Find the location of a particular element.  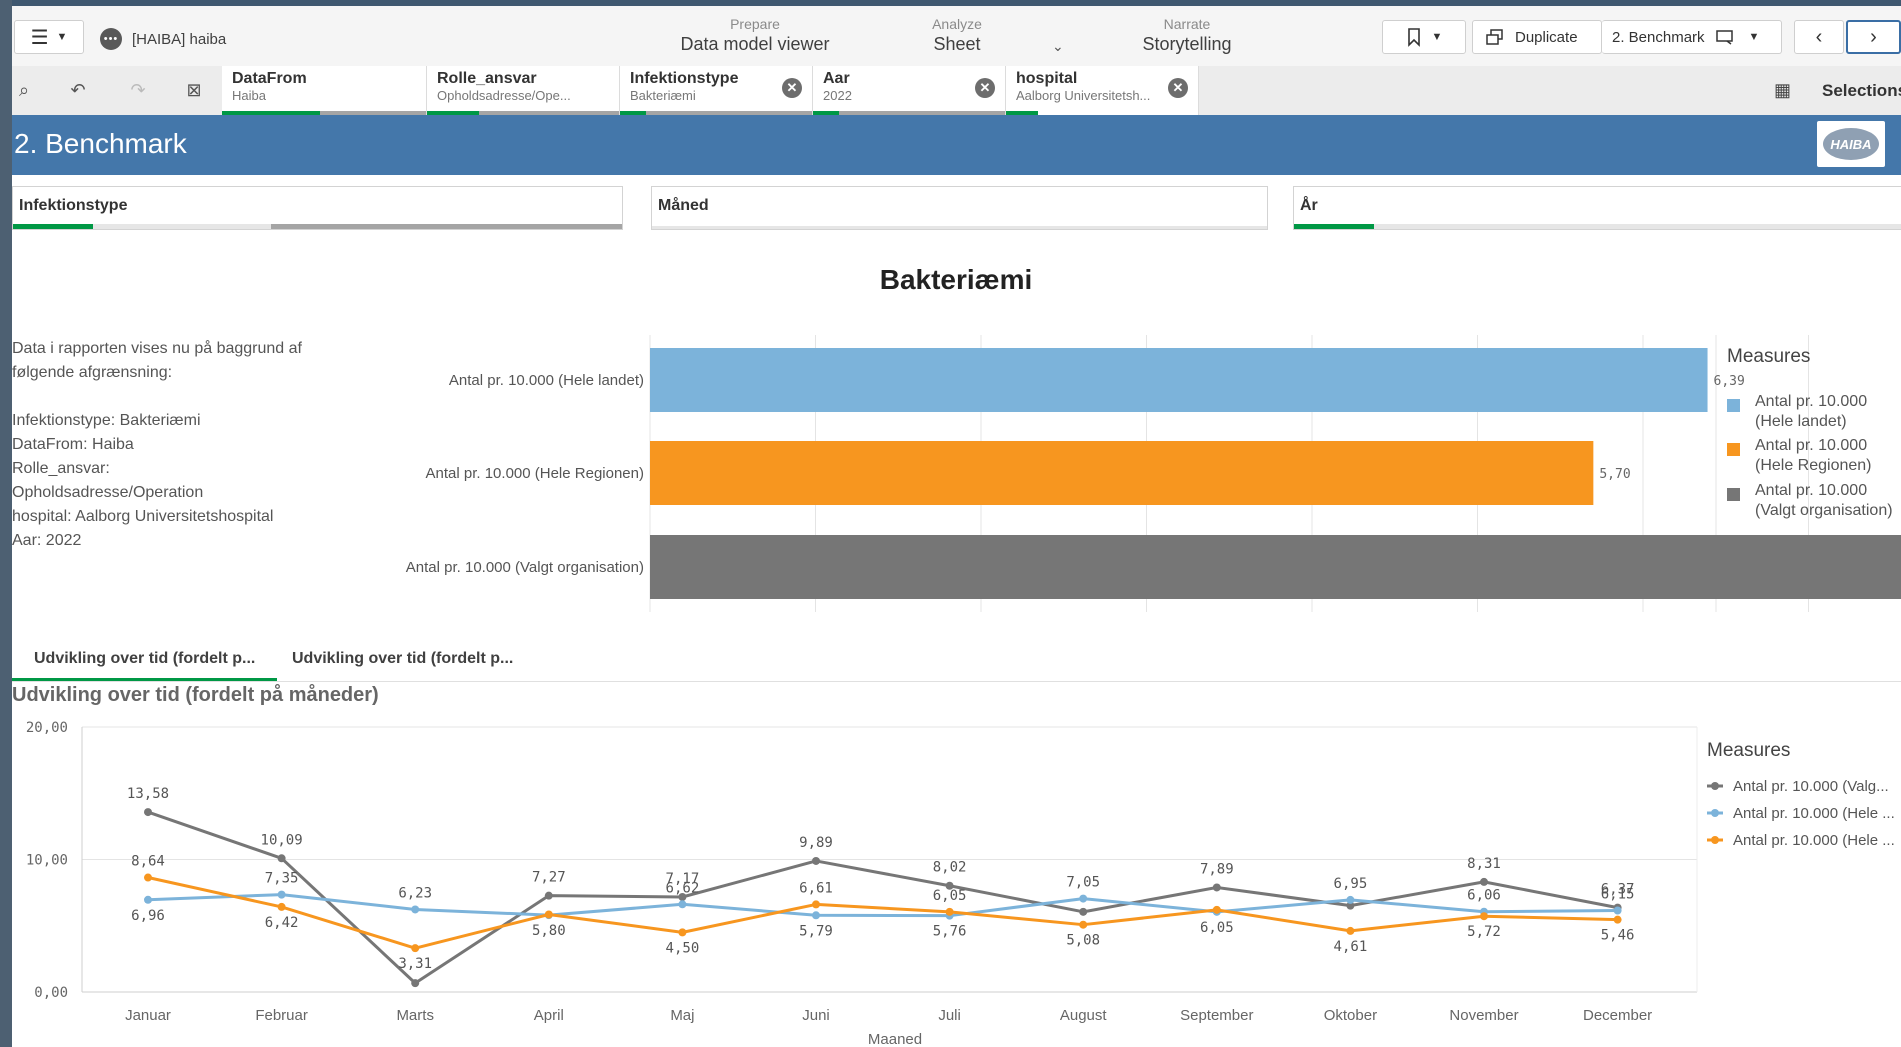

duplicate-button: Duplicate is located at coordinates (1537, 37).